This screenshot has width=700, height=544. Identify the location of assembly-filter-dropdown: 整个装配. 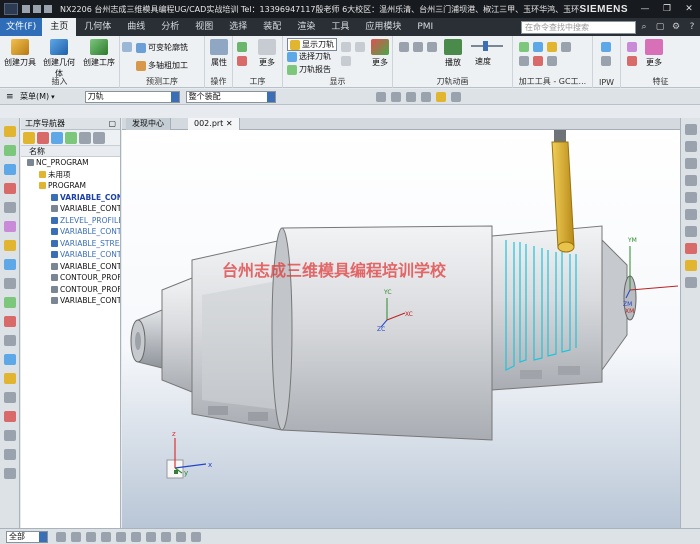
(230, 96).